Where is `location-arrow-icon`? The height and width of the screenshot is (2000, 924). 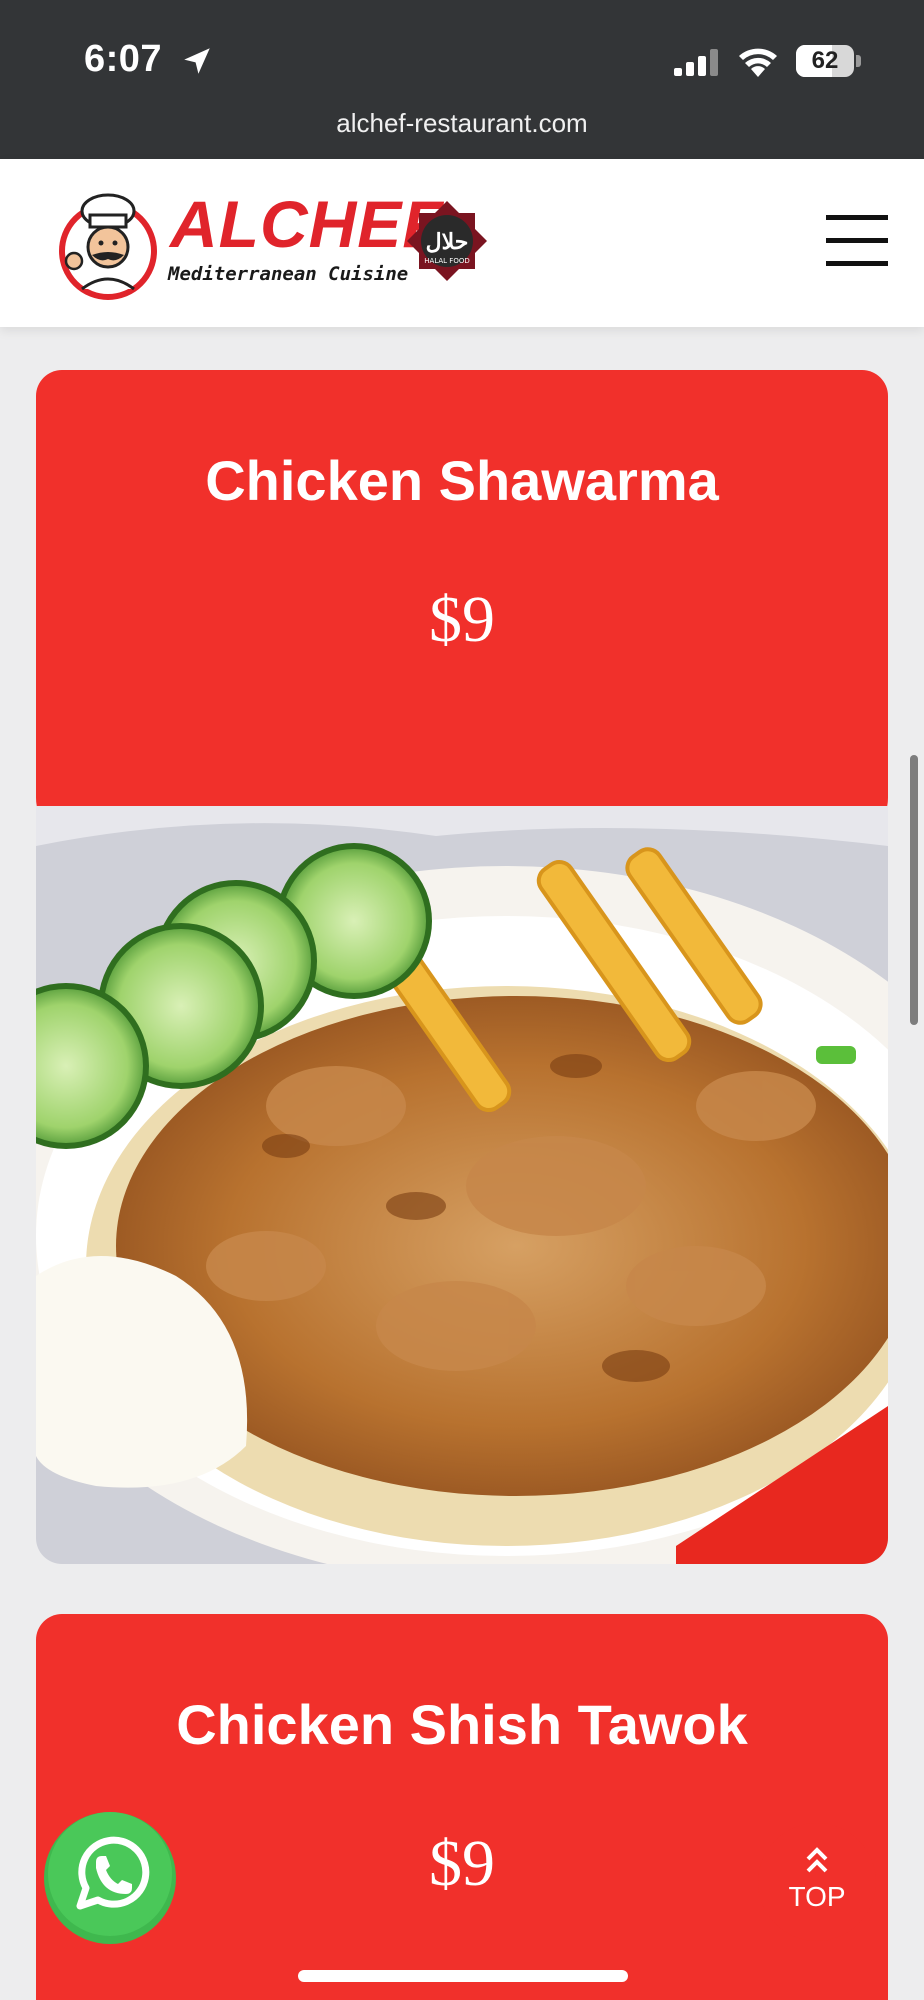 location-arrow-icon is located at coordinates (197, 61).